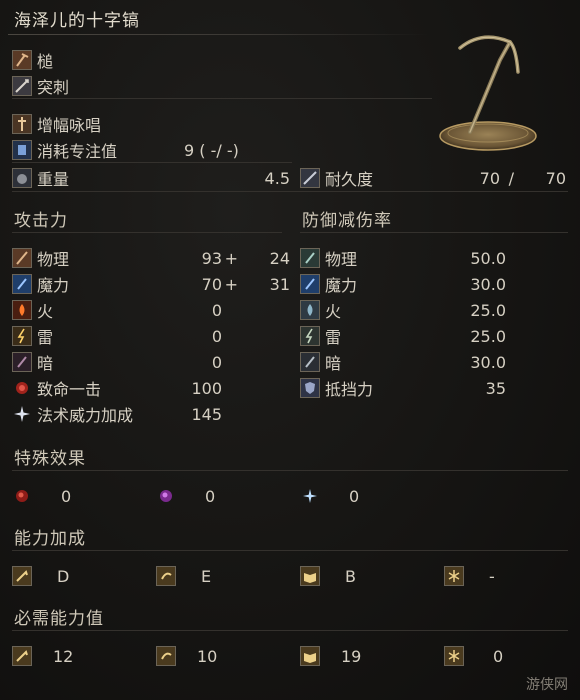 This screenshot has width=580, height=700. What do you see at coordinates (22, 178) in the screenshot?
I see `weight-icon` at bounding box center [22, 178].